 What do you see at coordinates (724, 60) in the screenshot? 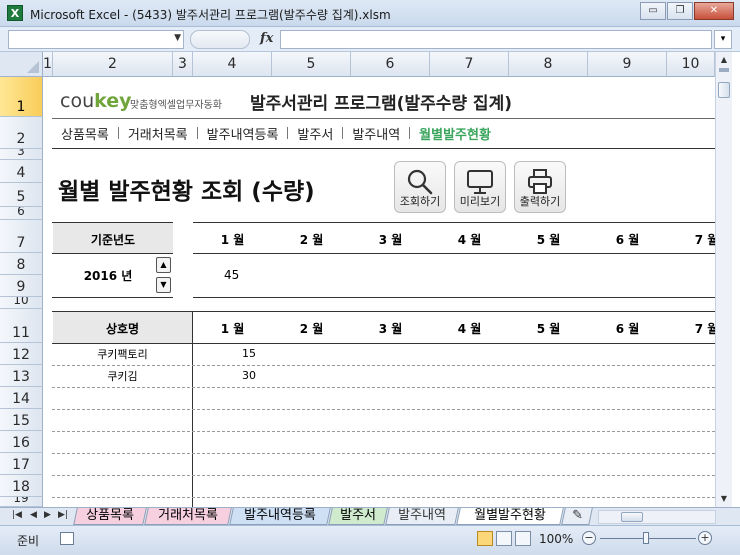
I see `scroll-up-icon: ▲` at bounding box center [724, 60].